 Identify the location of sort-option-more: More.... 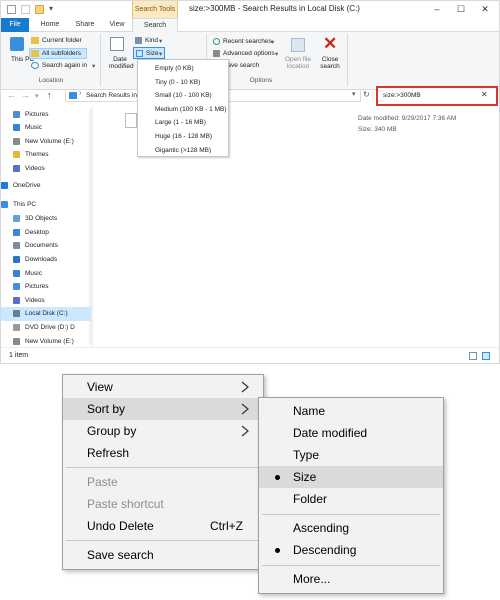
(351, 579).